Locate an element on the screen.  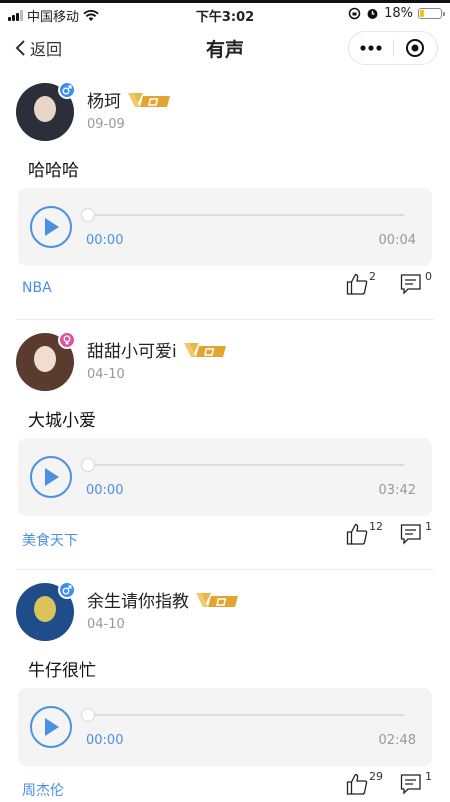
duration: 03:42 is located at coordinates (397, 490).